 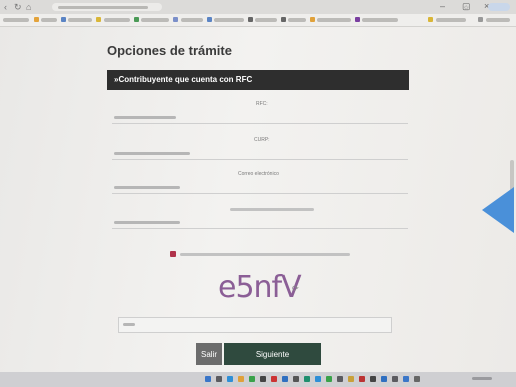 I want to click on email-label: Correo electrónico, so click(x=258, y=174).